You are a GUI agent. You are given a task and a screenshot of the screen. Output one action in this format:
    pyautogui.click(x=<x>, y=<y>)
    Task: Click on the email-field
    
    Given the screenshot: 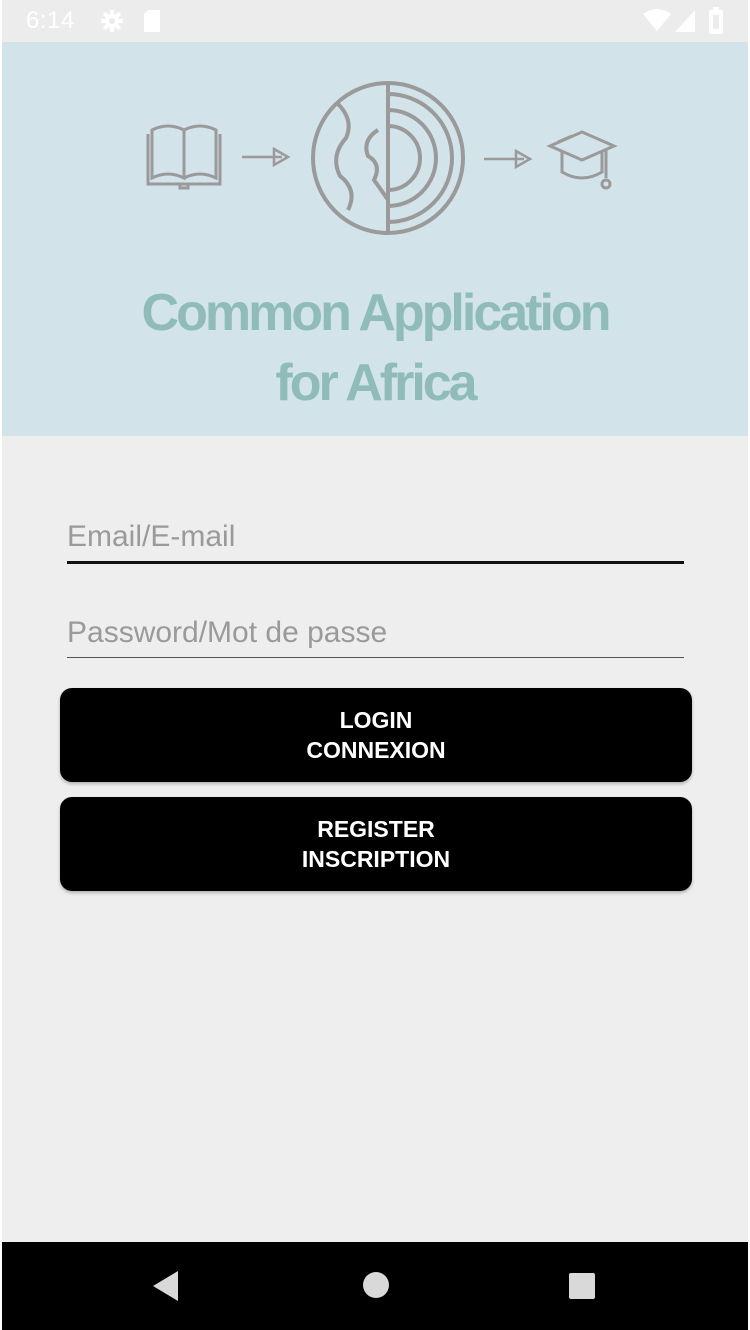 What is the action you would take?
    pyautogui.click(x=375, y=538)
    